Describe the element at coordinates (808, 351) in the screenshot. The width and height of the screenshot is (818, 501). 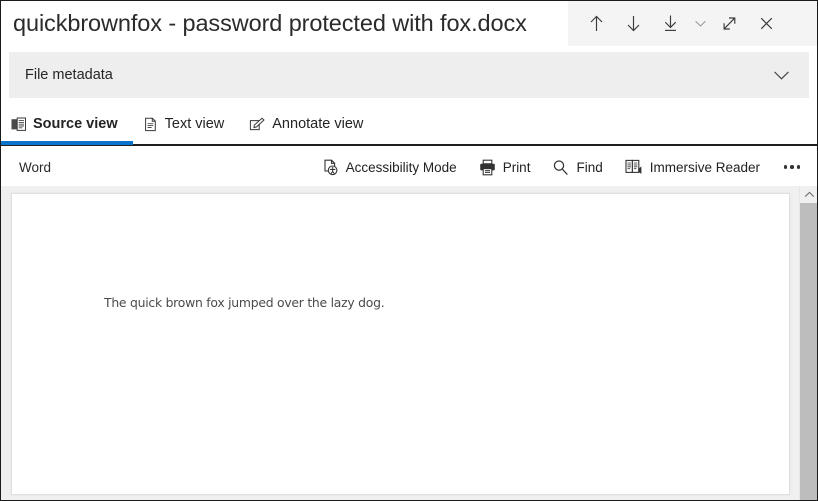
I see `scrollbar-thumb` at that location.